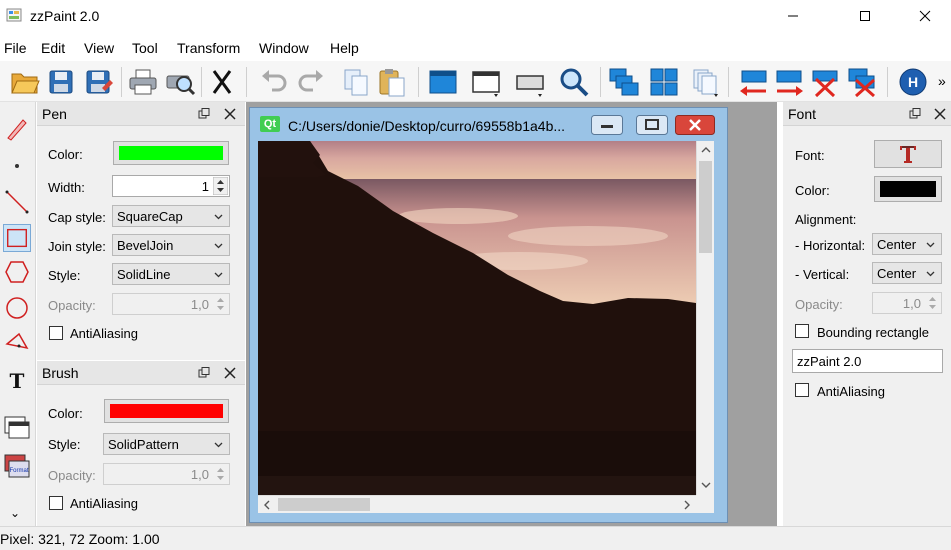 The width and height of the screenshot is (951, 550). What do you see at coordinates (607, 125) in the screenshot?
I see `doc-minimize-button` at bounding box center [607, 125].